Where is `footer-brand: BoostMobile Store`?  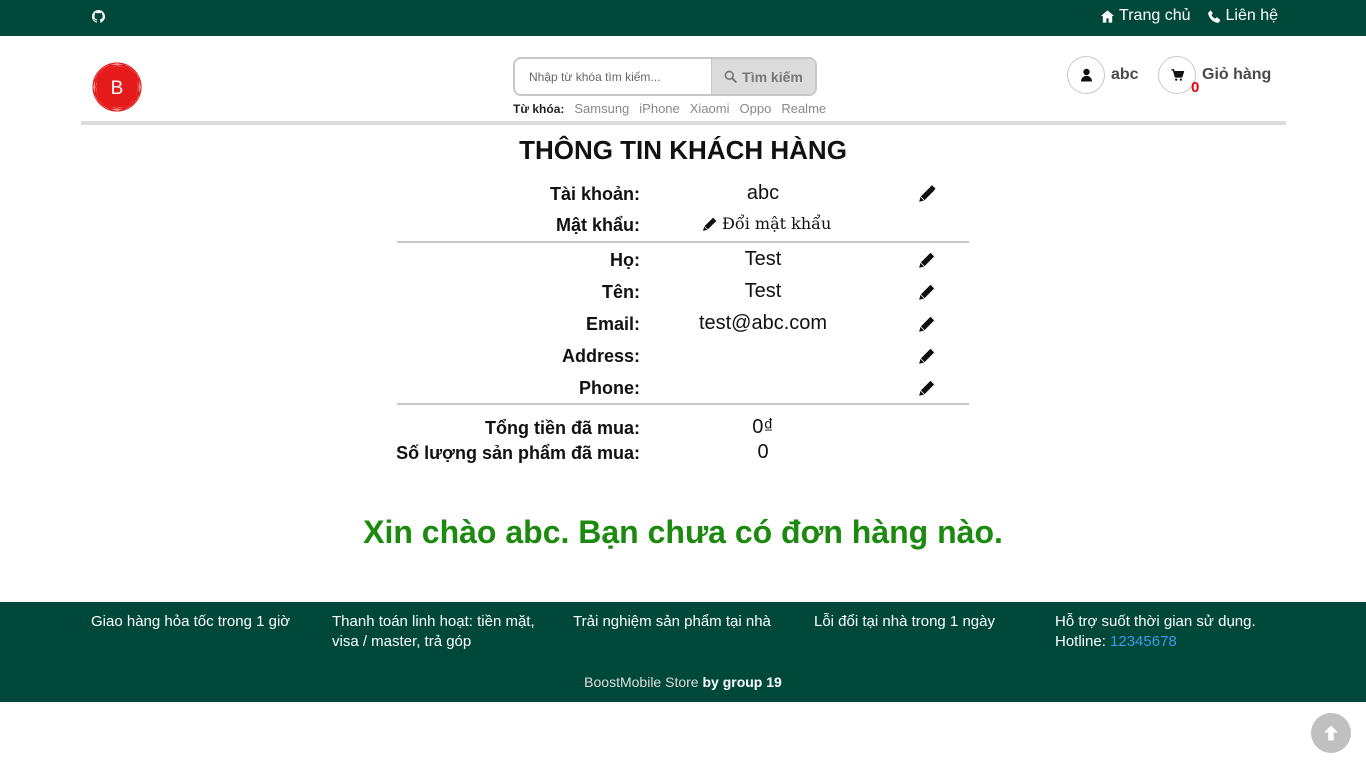 footer-brand: BoostMobile Store is located at coordinates (641, 682).